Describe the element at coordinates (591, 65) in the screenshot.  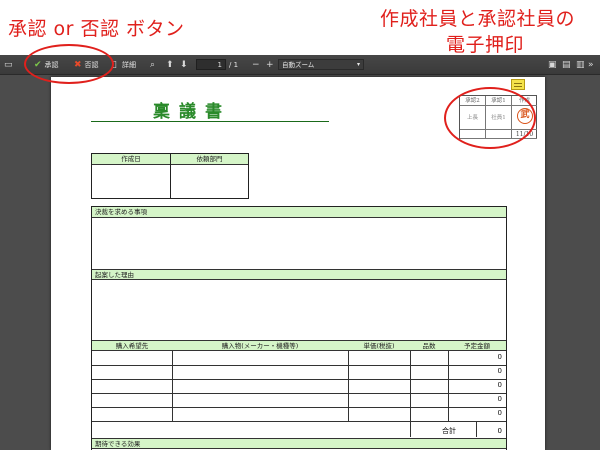
I see `menu-icon: »` at that location.